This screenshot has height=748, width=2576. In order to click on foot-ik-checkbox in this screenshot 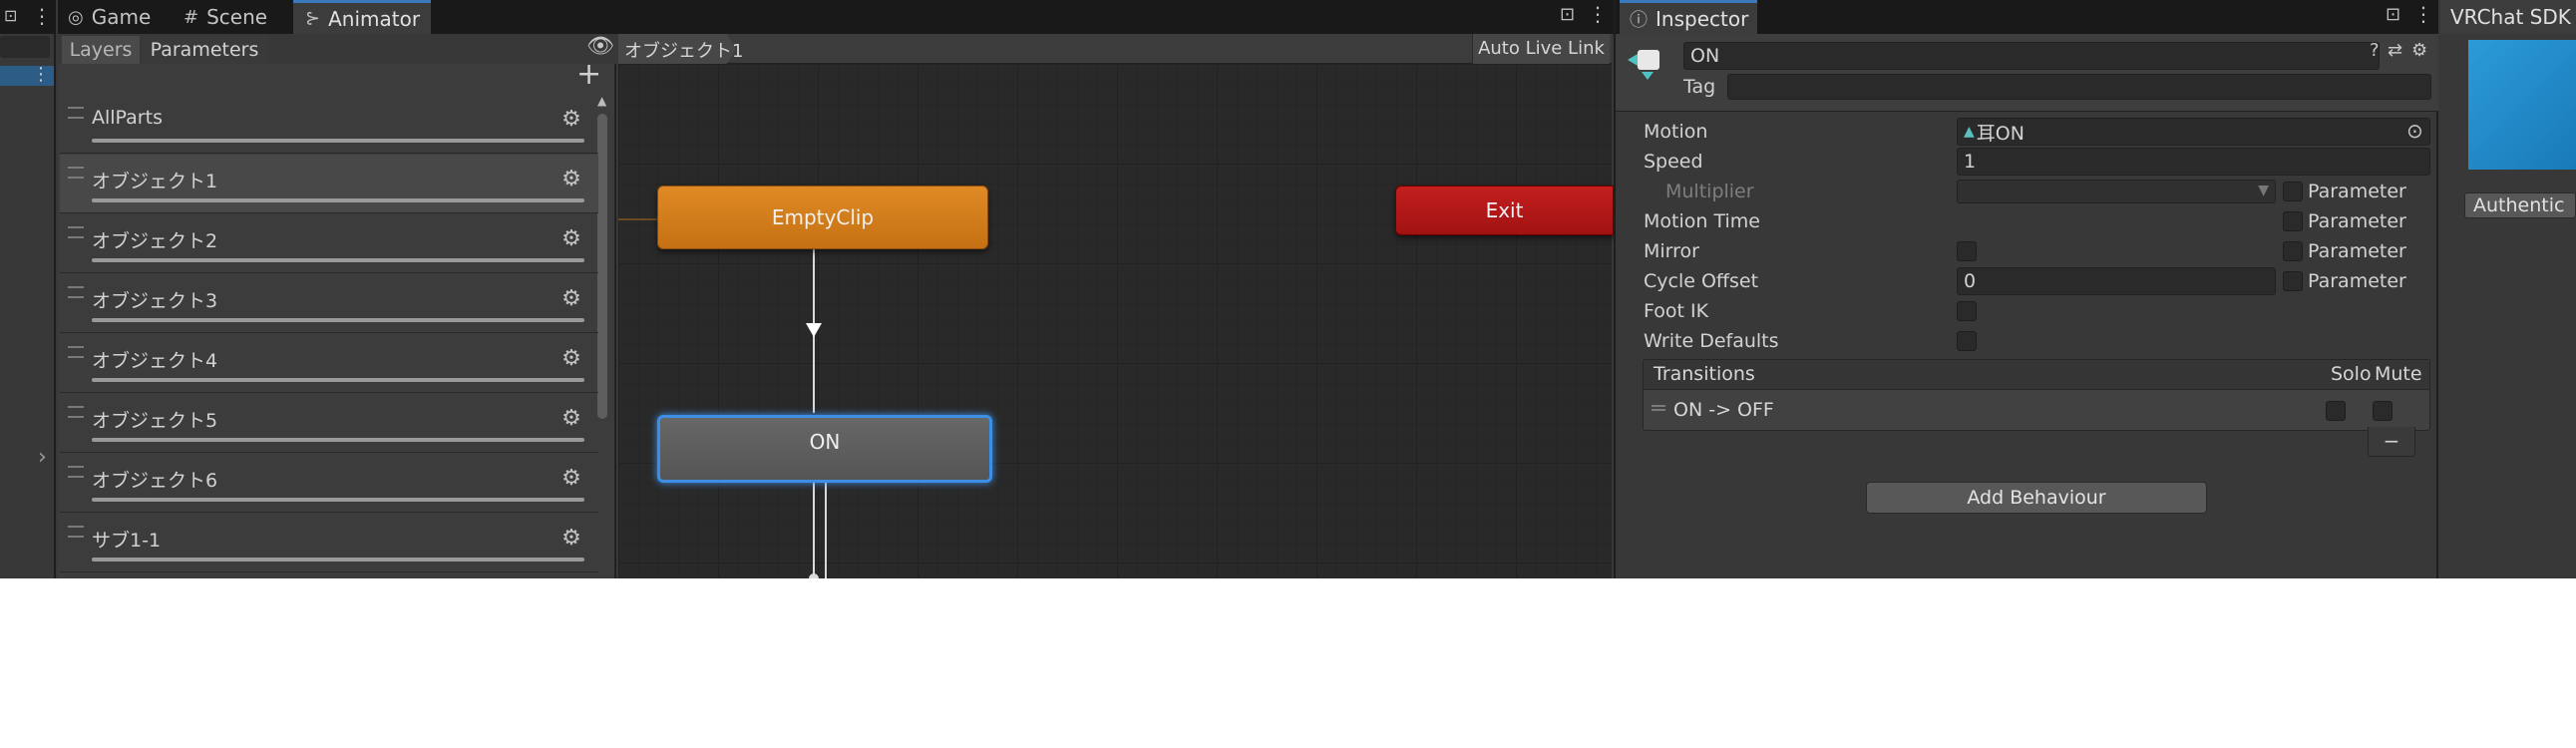, I will do `click(1967, 311)`.